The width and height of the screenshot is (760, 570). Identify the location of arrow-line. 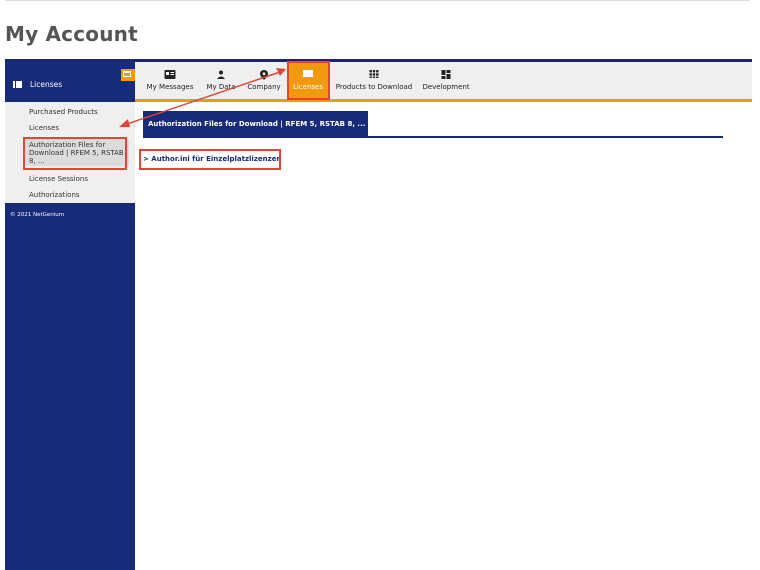
(202, 98).